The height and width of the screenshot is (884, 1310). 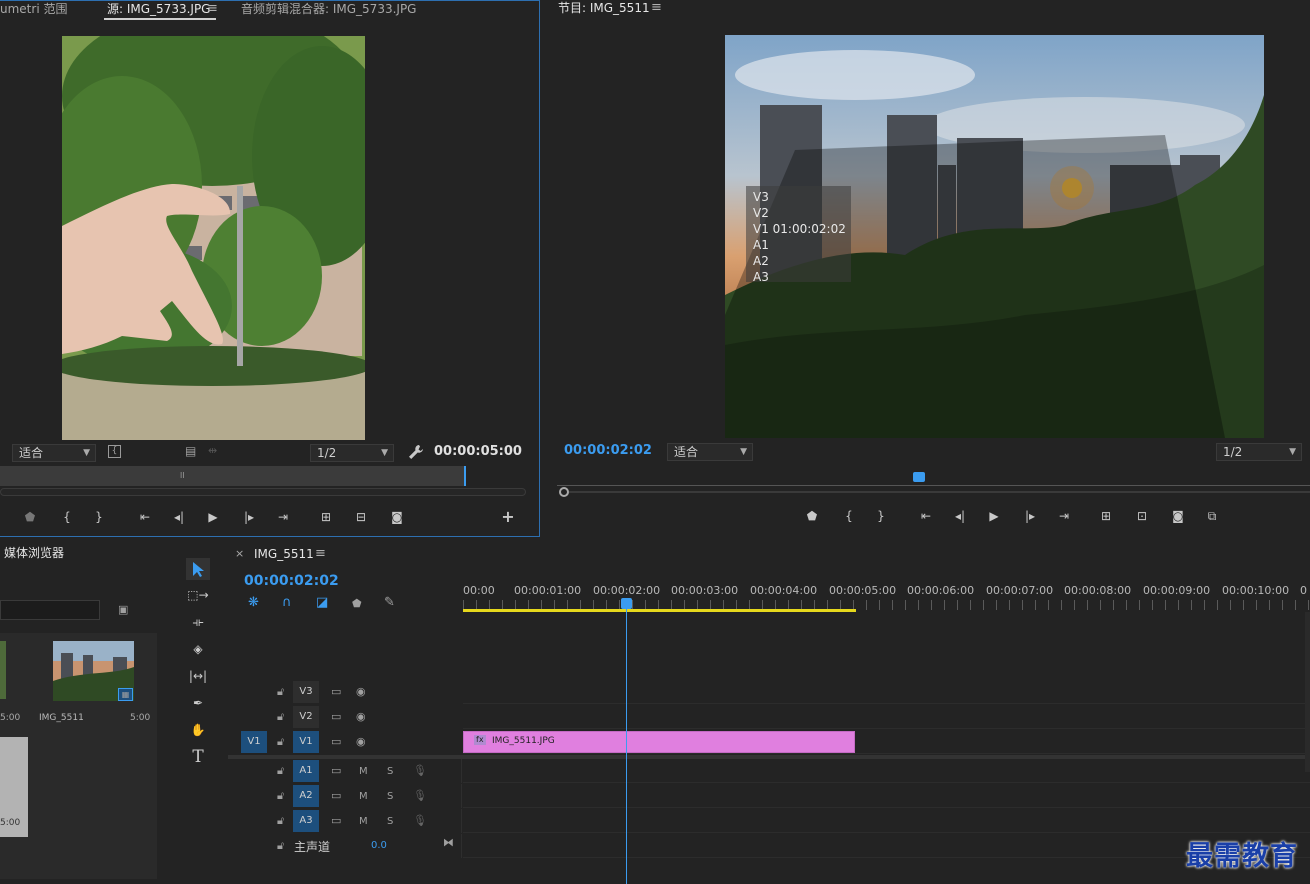 What do you see at coordinates (306, 717) in the screenshot?
I see `track-target-v2: V2` at bounding box center [306, 717].